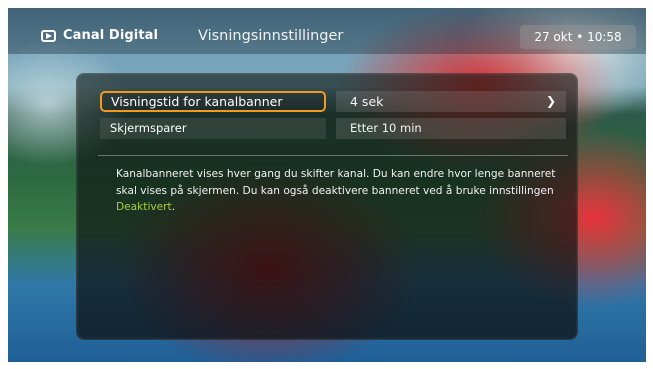 The width and height of the screenshot is (653, 369). Describe the element at coordinates (451, 128) in the screenshot. I see `setting-value: Etter 10 min` at that location.